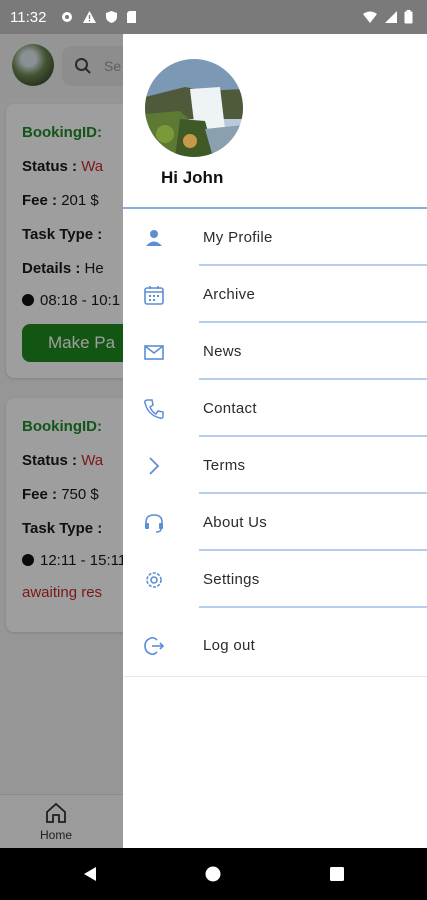  Describe the element at coordinates (131, 17) in the screenshot. I see `sim-card-icon` at that location.